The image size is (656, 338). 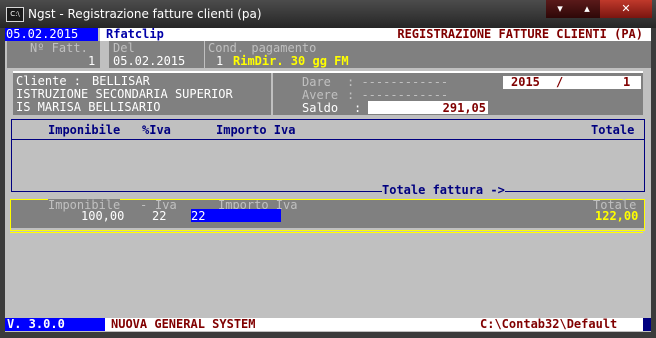 I want to click on entry-label-iva: -, so click(x=144, y=205).